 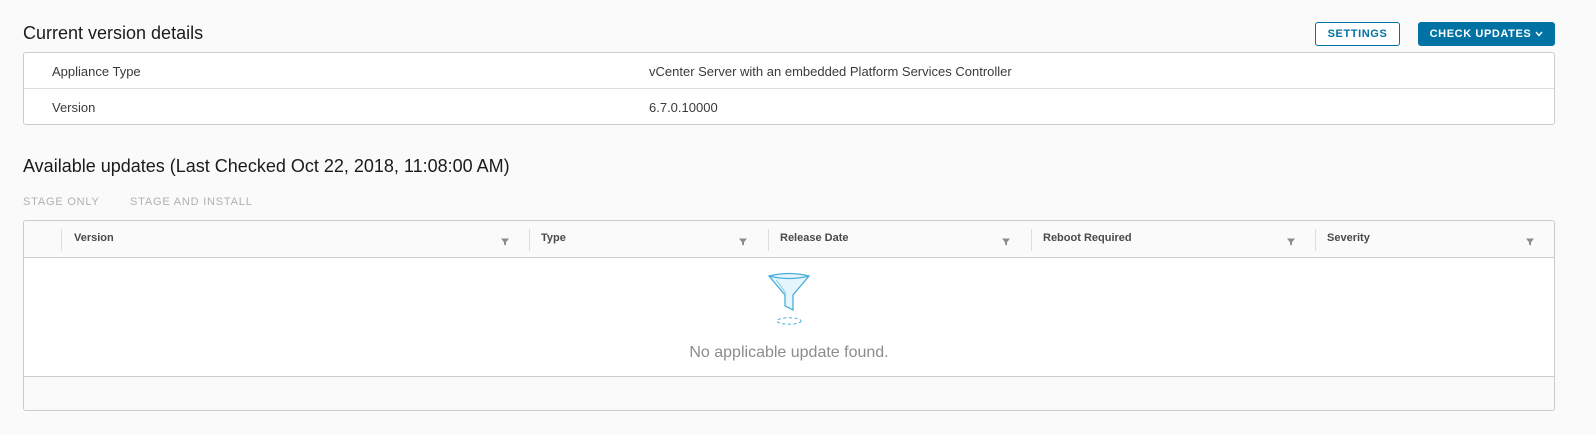 I want to click on column-header-version: Version, so click(x=94, y=238).